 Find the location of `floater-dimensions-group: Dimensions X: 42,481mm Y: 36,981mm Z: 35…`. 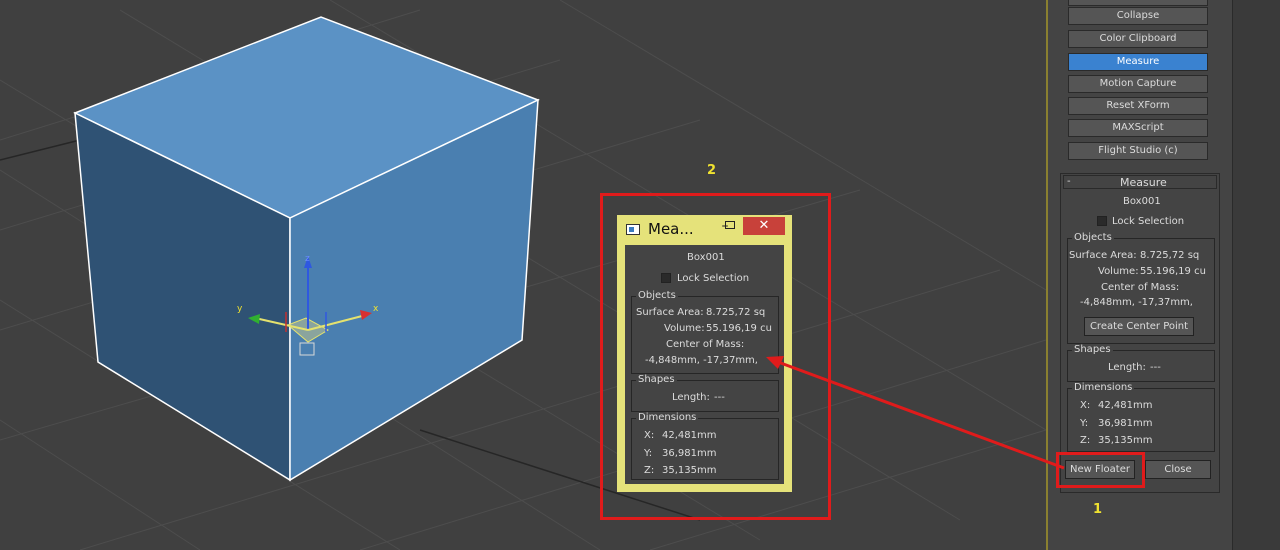

floater-dimensions-group: Dimensions X: 42,481mm Y: 36,981mm Z: 35… is located at coordinates (705, 446).